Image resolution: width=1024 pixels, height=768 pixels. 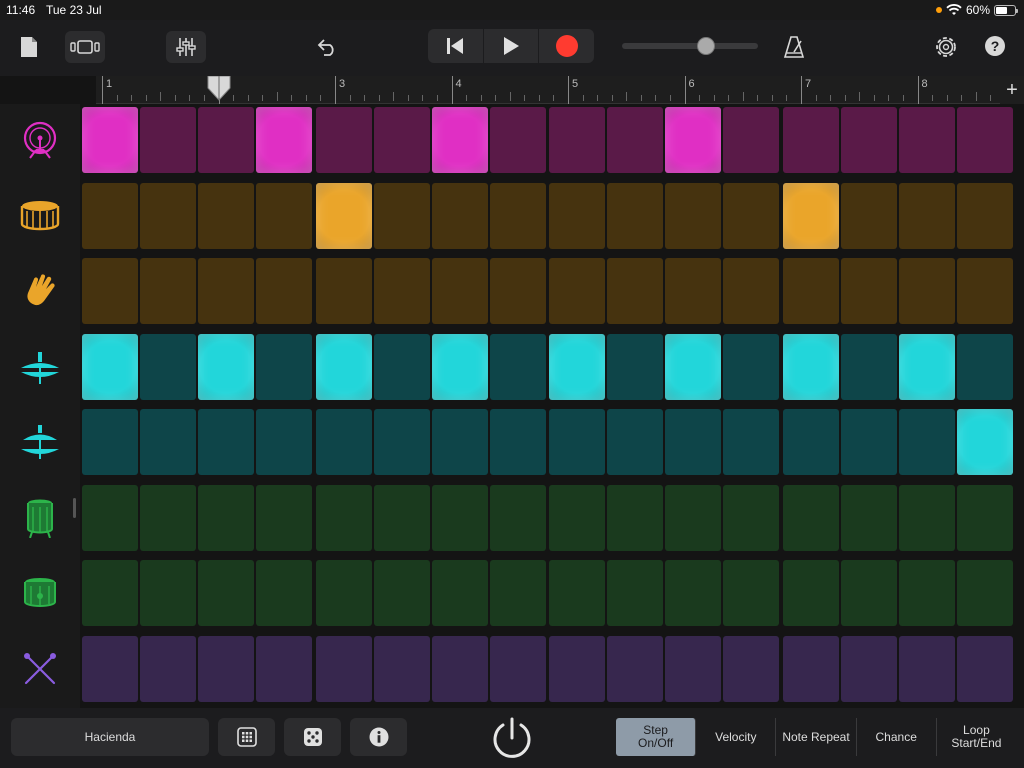 I want to click on drumsticks-icon, so click(x=40, y=669).